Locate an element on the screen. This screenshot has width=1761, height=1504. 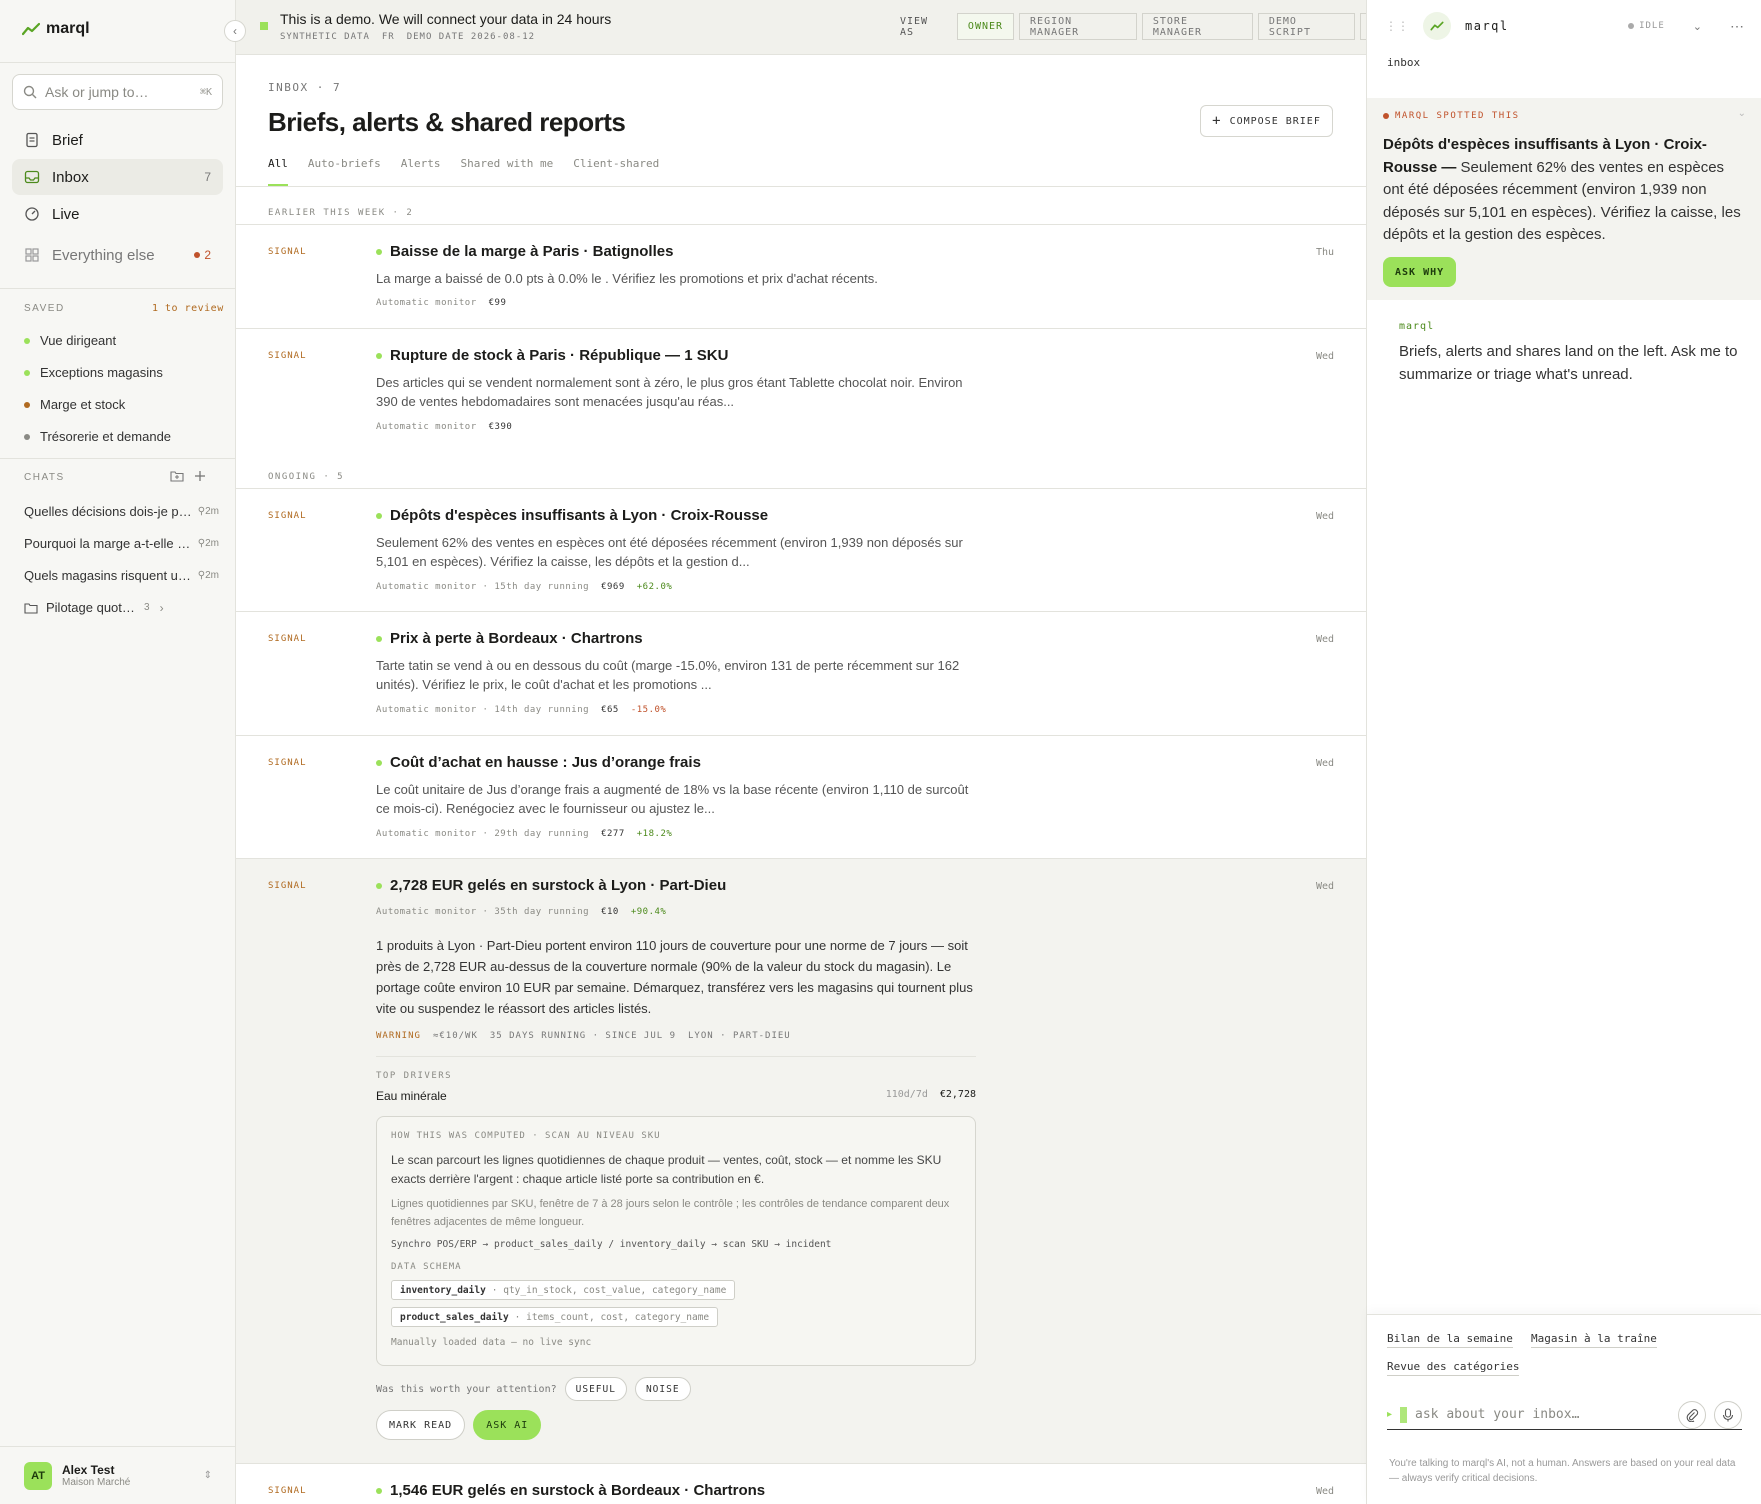
drag-handle-icon: ⋮⋮ is located at coordinates (1397, 26).